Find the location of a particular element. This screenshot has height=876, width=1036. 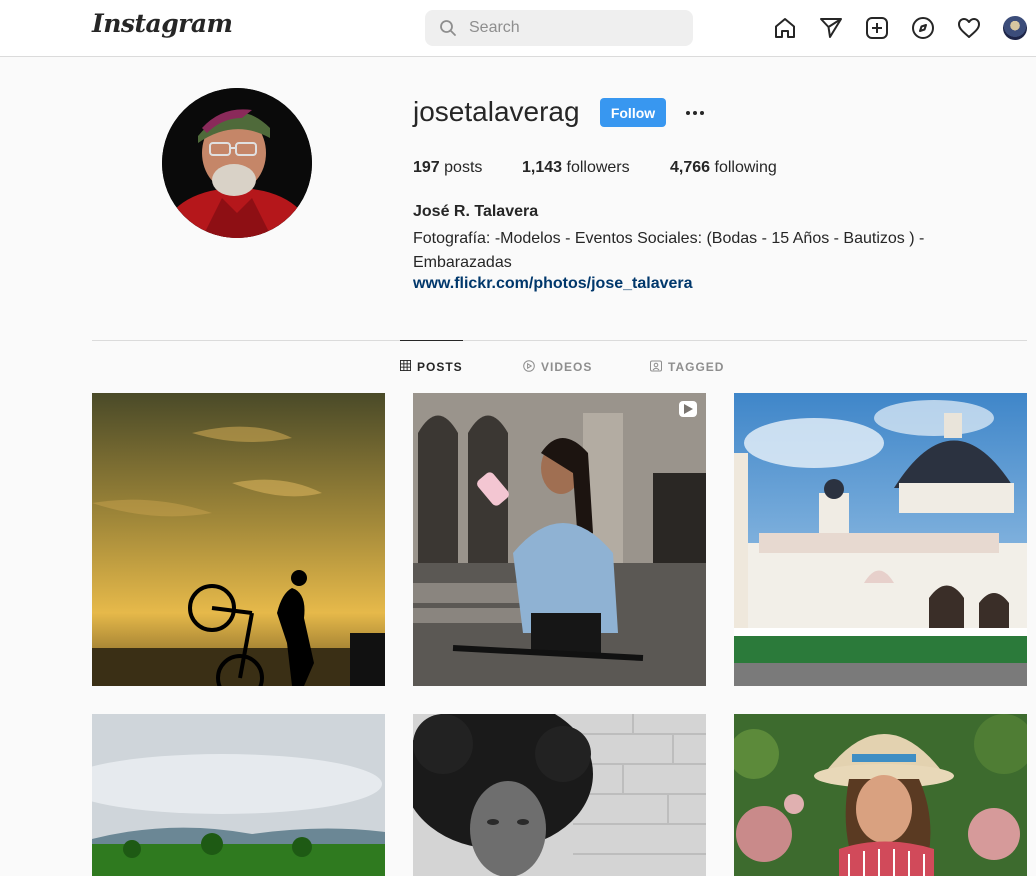

following-label: following is located at coordinates (745, 167).